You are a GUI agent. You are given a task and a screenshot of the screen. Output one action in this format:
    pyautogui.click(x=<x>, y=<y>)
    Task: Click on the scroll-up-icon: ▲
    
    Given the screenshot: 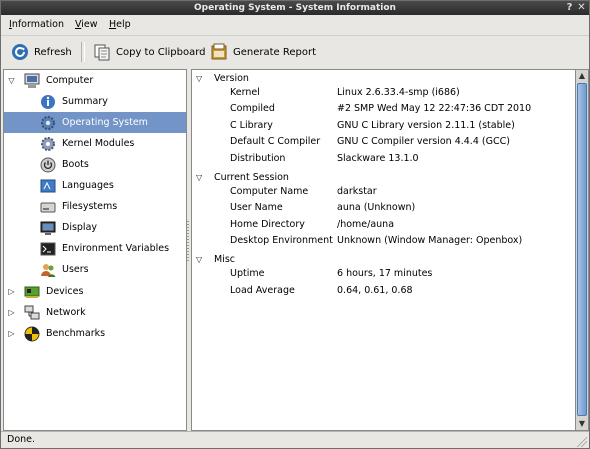 What is the action you would take?
    pyautogui.click(x=582, y=76)
    